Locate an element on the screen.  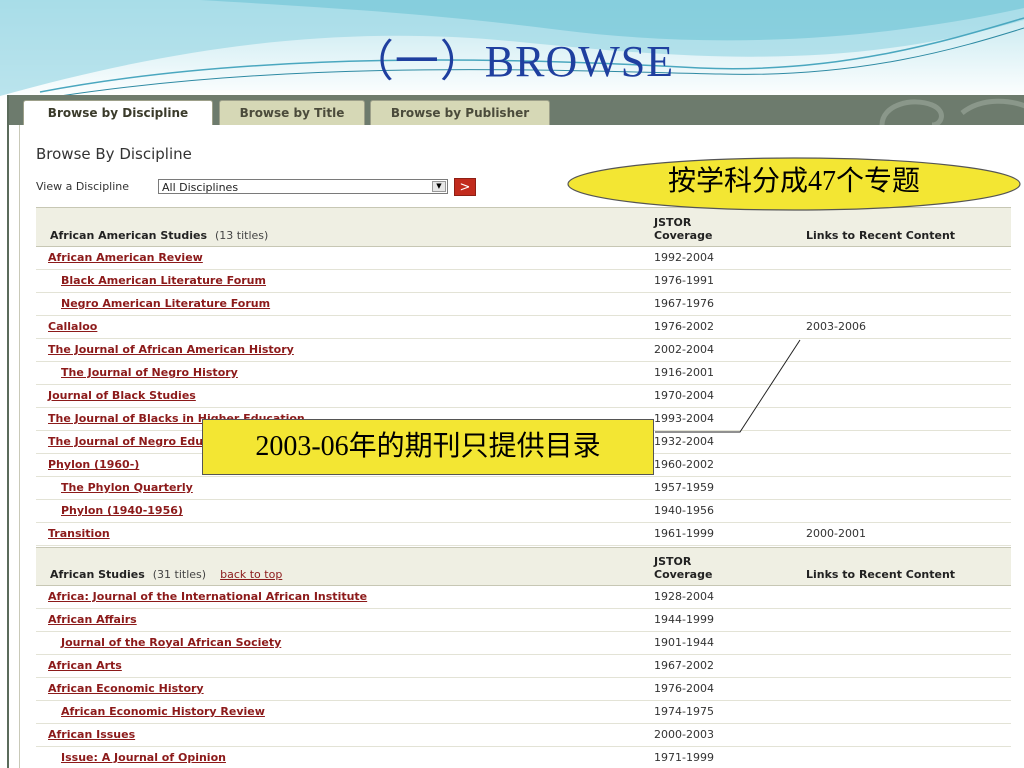
journal-title-link: African American Review is located at coordinates (125, 257).